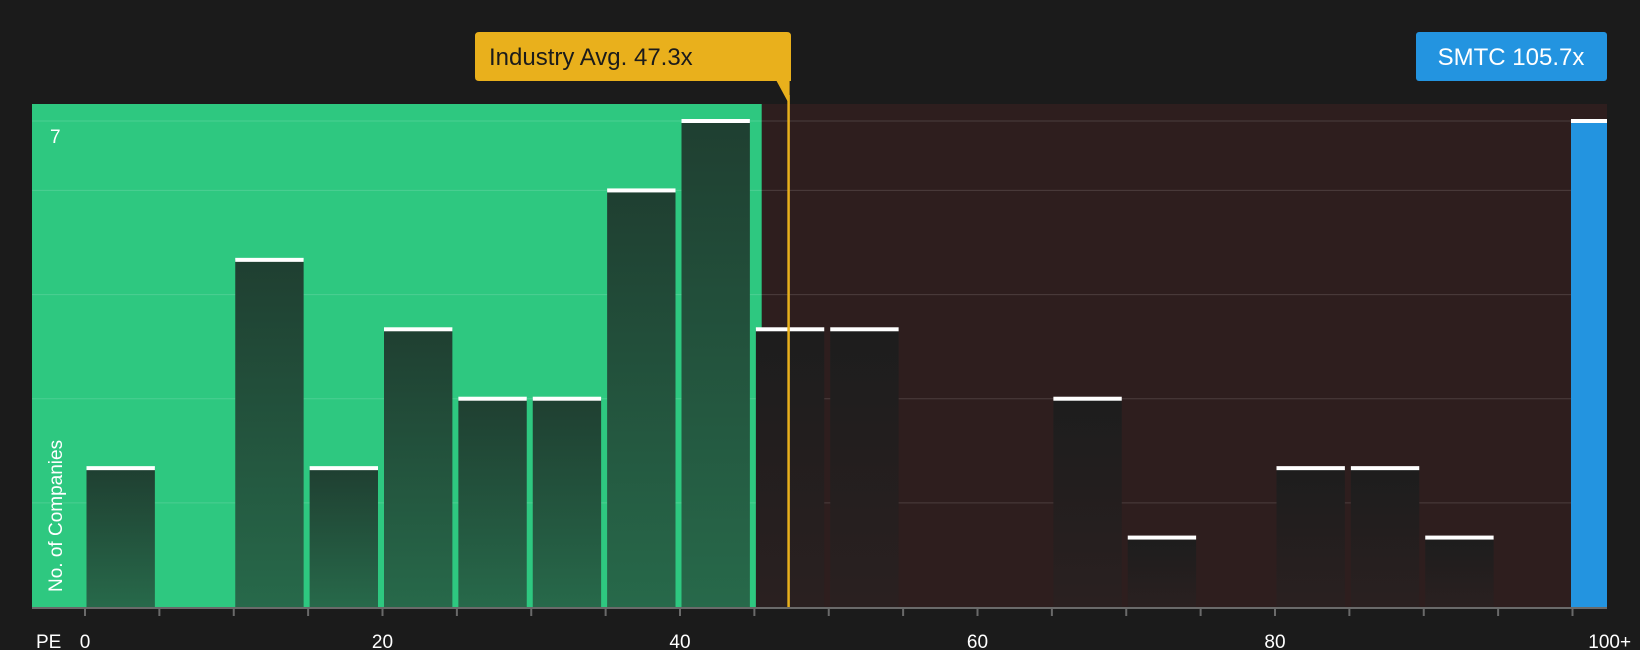 This screenshot has height=650, width=1640. I want to click on x-tick-label: 60, so click(977, 641).